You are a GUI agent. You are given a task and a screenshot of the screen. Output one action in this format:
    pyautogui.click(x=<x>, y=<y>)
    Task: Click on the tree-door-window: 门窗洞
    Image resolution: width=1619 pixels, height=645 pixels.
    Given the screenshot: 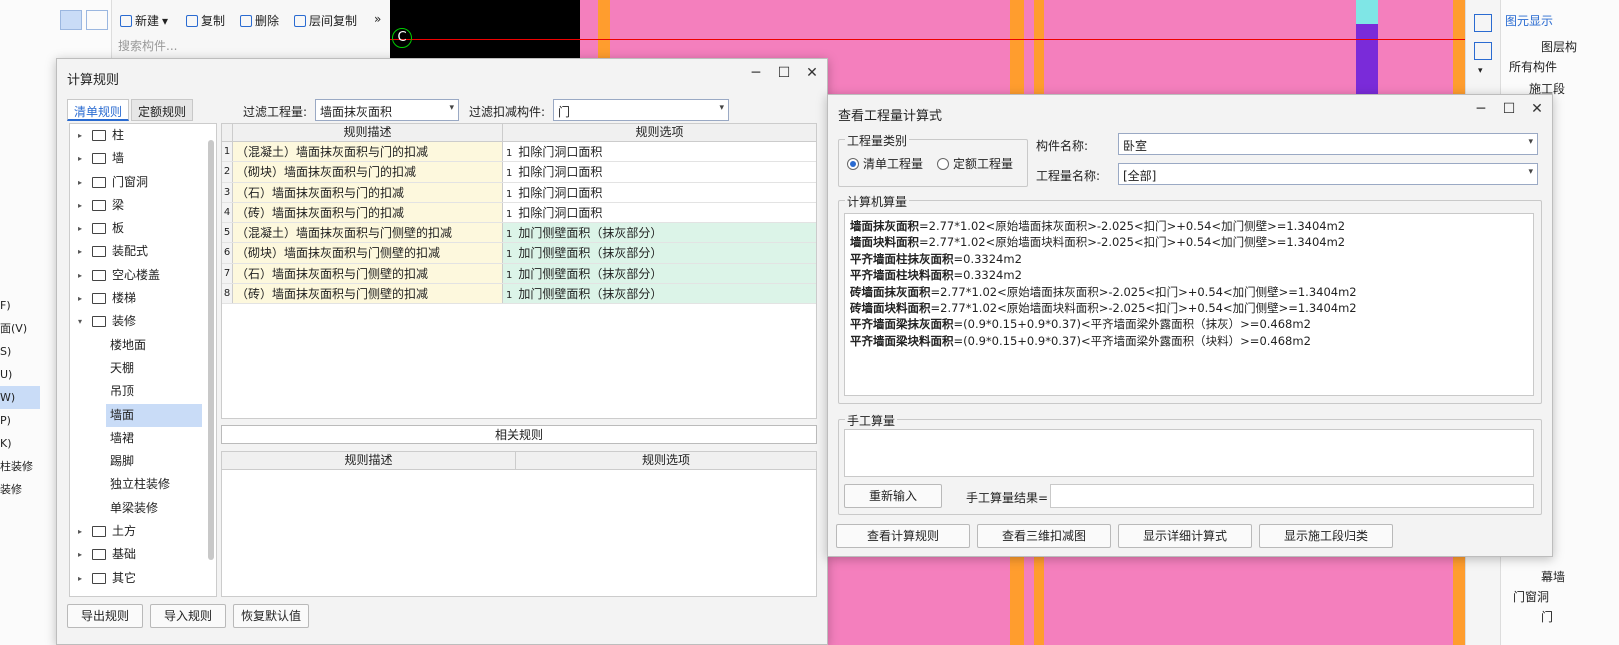 What is the action you would take?
    pyautogui.click(x=1531, y=596)
    